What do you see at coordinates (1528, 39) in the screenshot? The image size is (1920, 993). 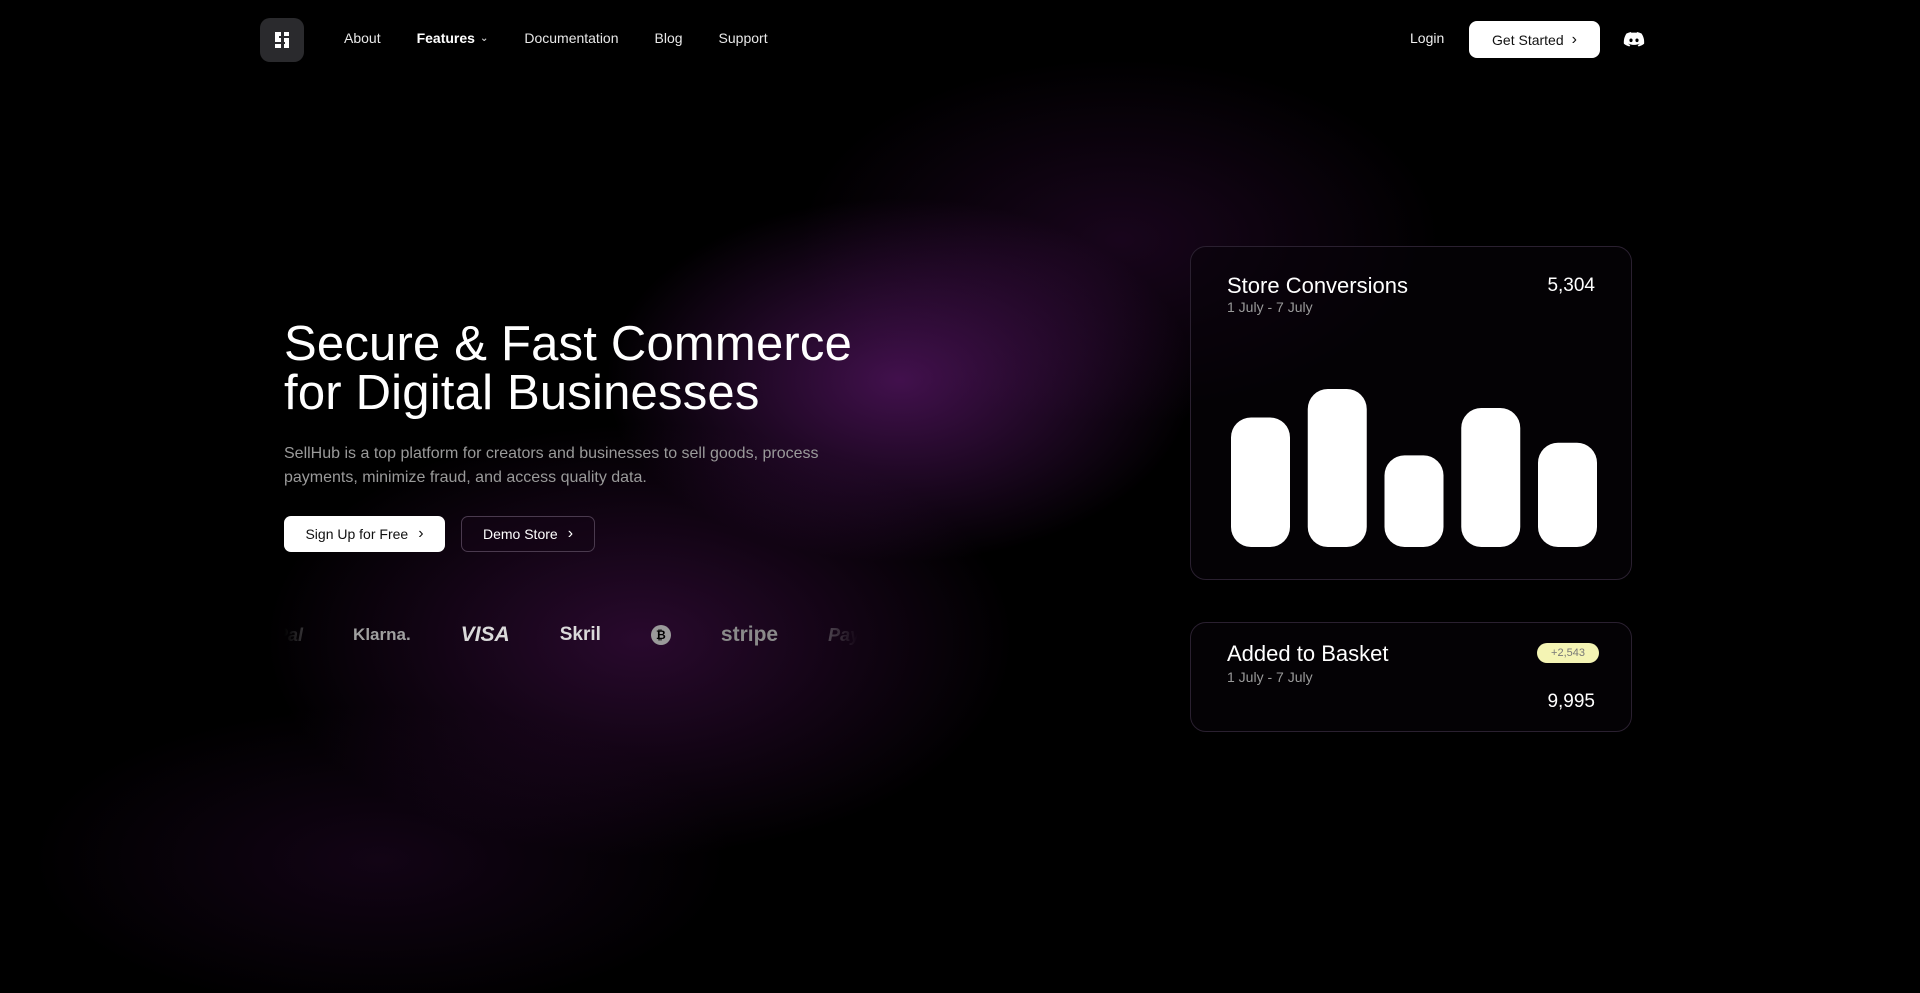 I see `get-started-label: Get Started` at bounding box center [1528, 39].